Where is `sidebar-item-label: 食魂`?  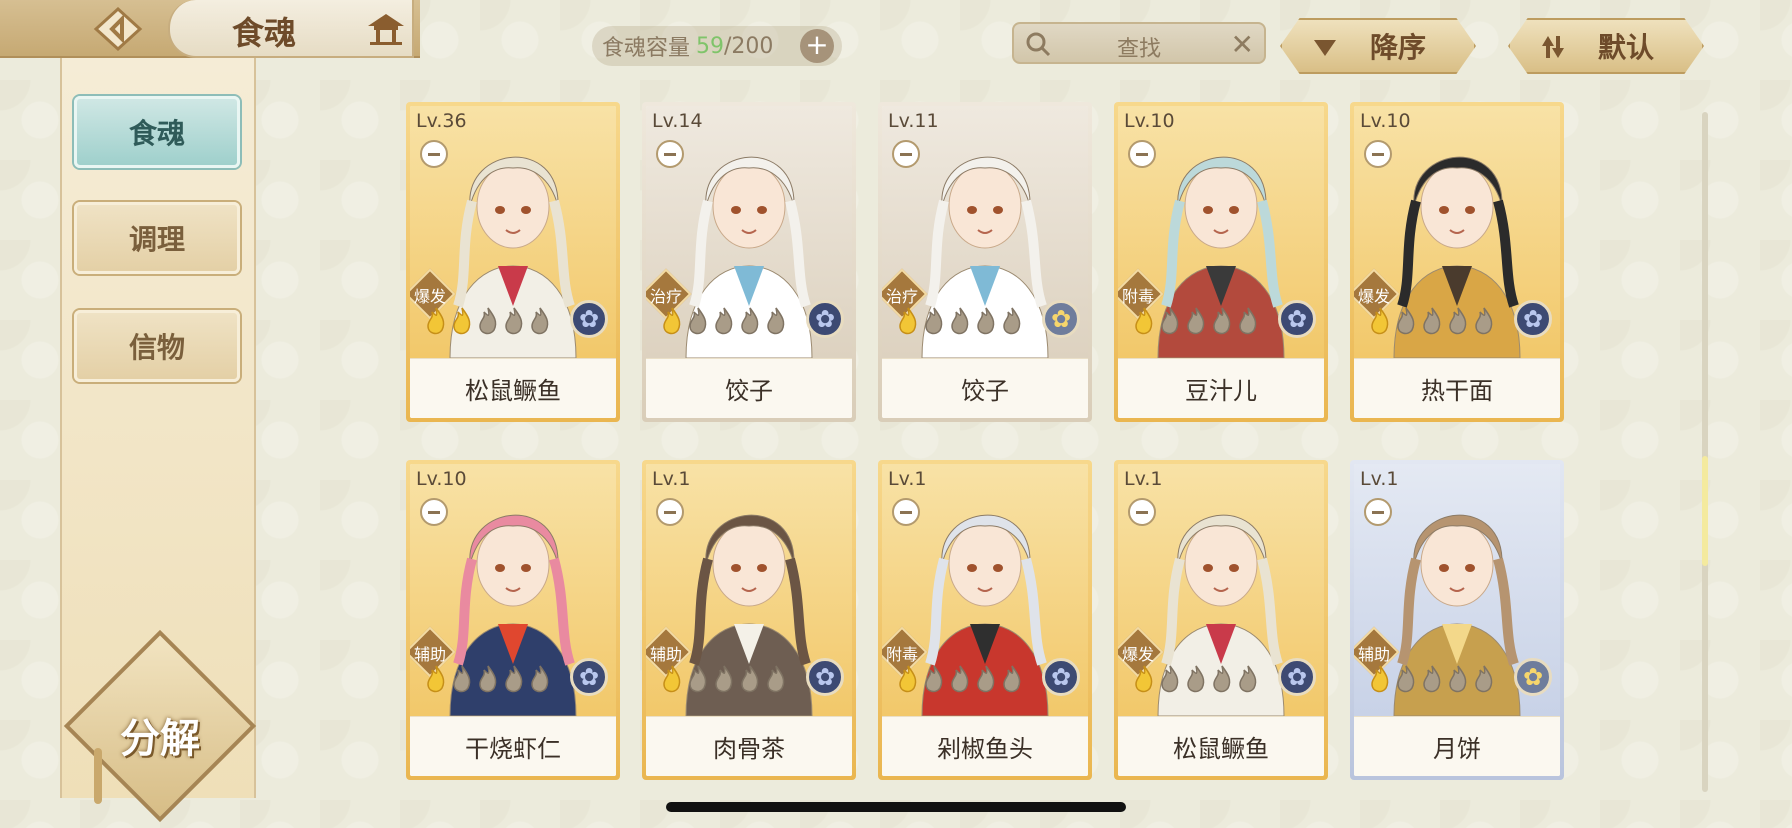 sidebar-item-label: 食魂 is located at coordinates (156, 133).